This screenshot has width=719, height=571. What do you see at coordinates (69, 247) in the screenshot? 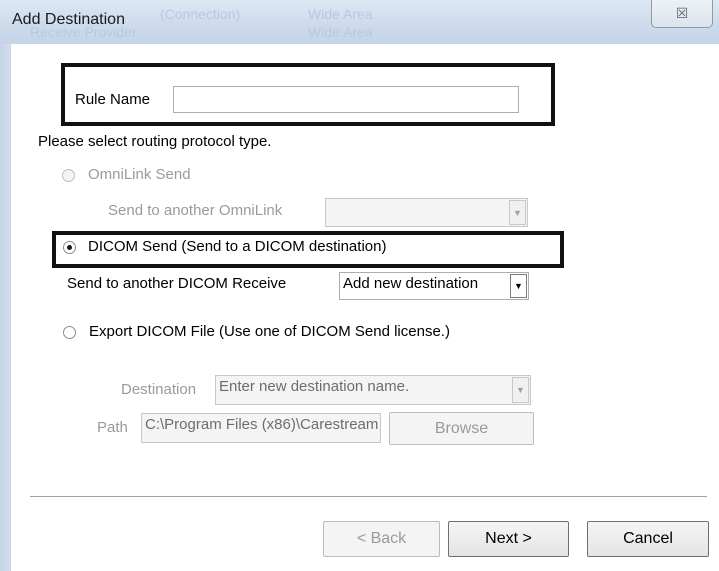
I see `dicom-send-radio` at bounding box center [69, 247].